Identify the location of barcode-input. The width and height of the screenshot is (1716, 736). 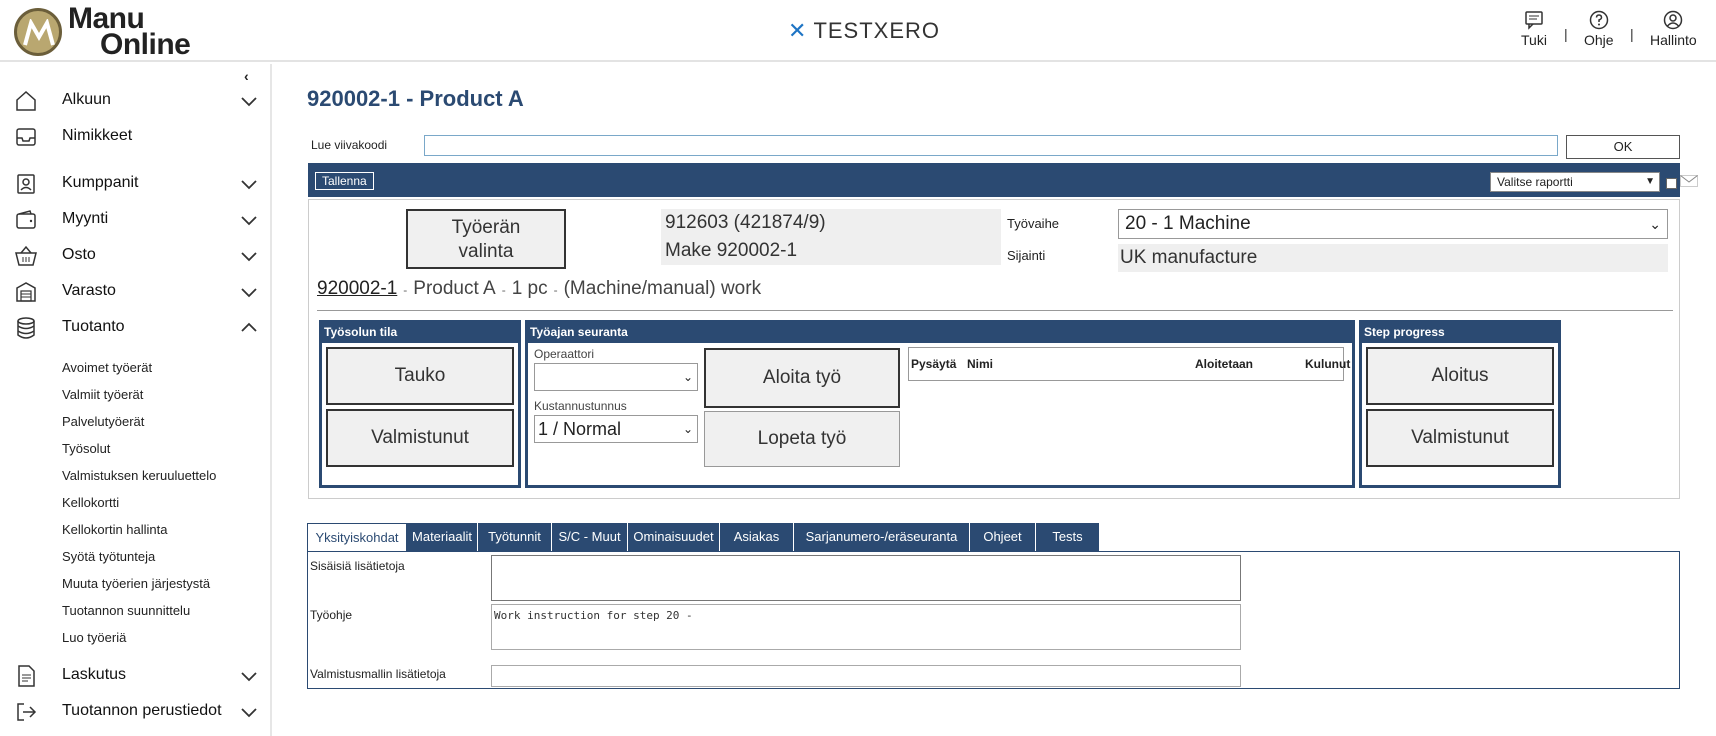
(991, 145).